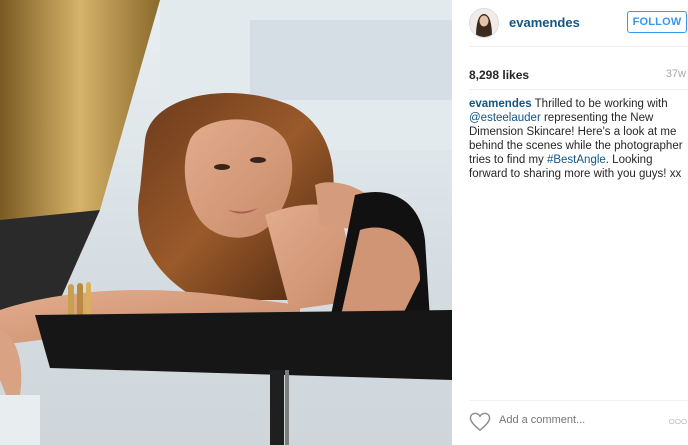  What do you see at coordinates (544, 22) in the screenshot?
I see `username-link: evamendes` at bounding box center [544, 22].